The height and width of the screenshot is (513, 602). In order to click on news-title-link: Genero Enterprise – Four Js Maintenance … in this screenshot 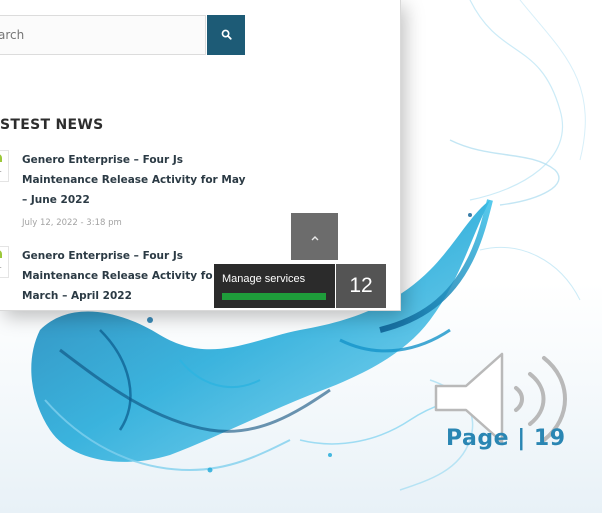, I will do `click(138, 180)`.